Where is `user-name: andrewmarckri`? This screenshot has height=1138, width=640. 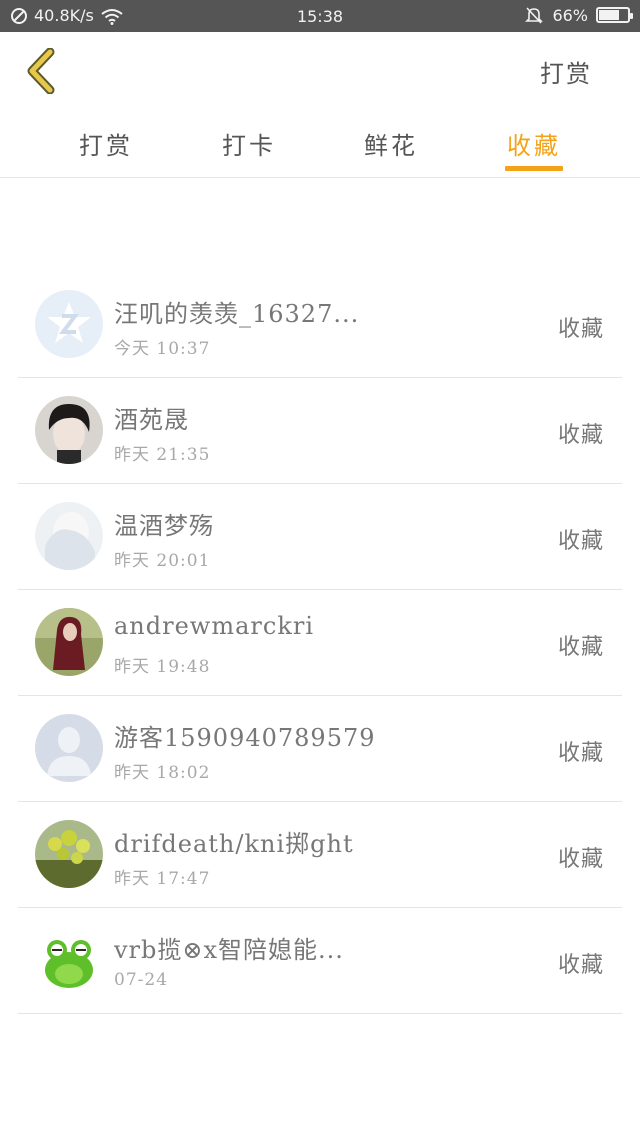
user-name: andrewmarckri is located at coordinates (214, 626).